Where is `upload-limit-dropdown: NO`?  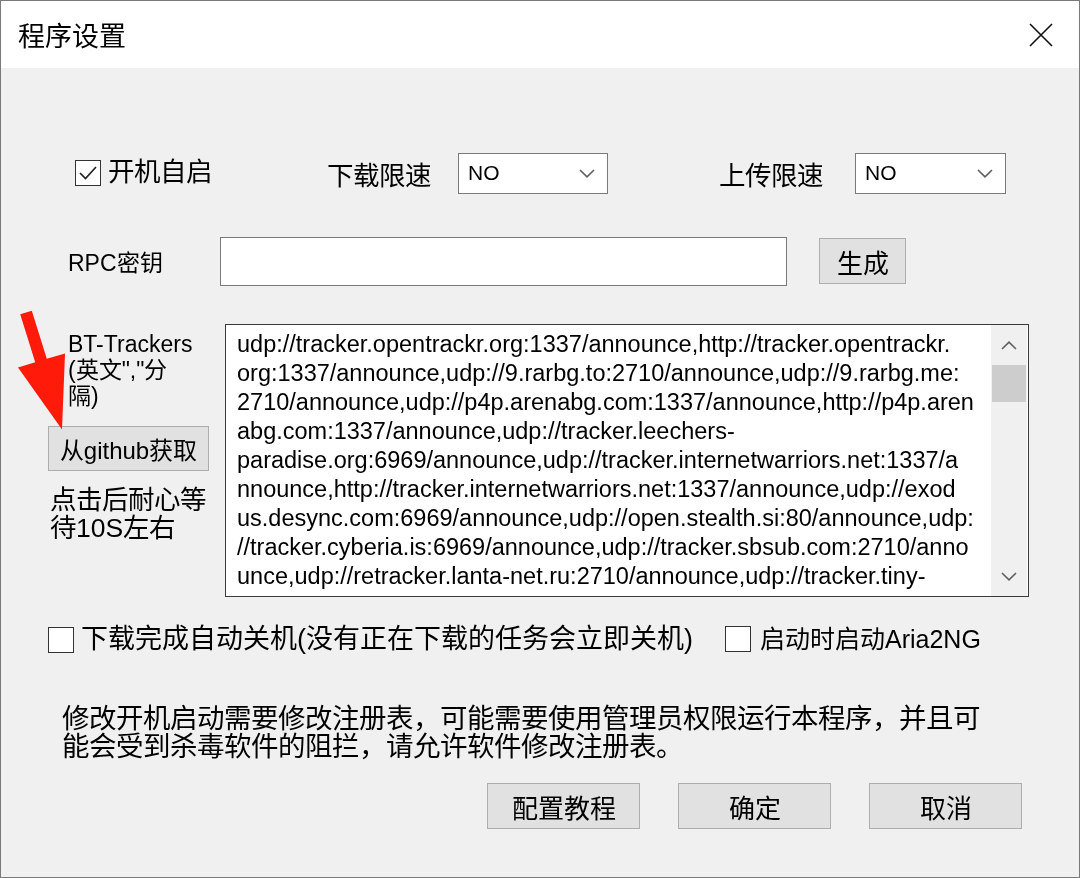
upload-limit-dropdown: NO is located at coordinates (930, 173).